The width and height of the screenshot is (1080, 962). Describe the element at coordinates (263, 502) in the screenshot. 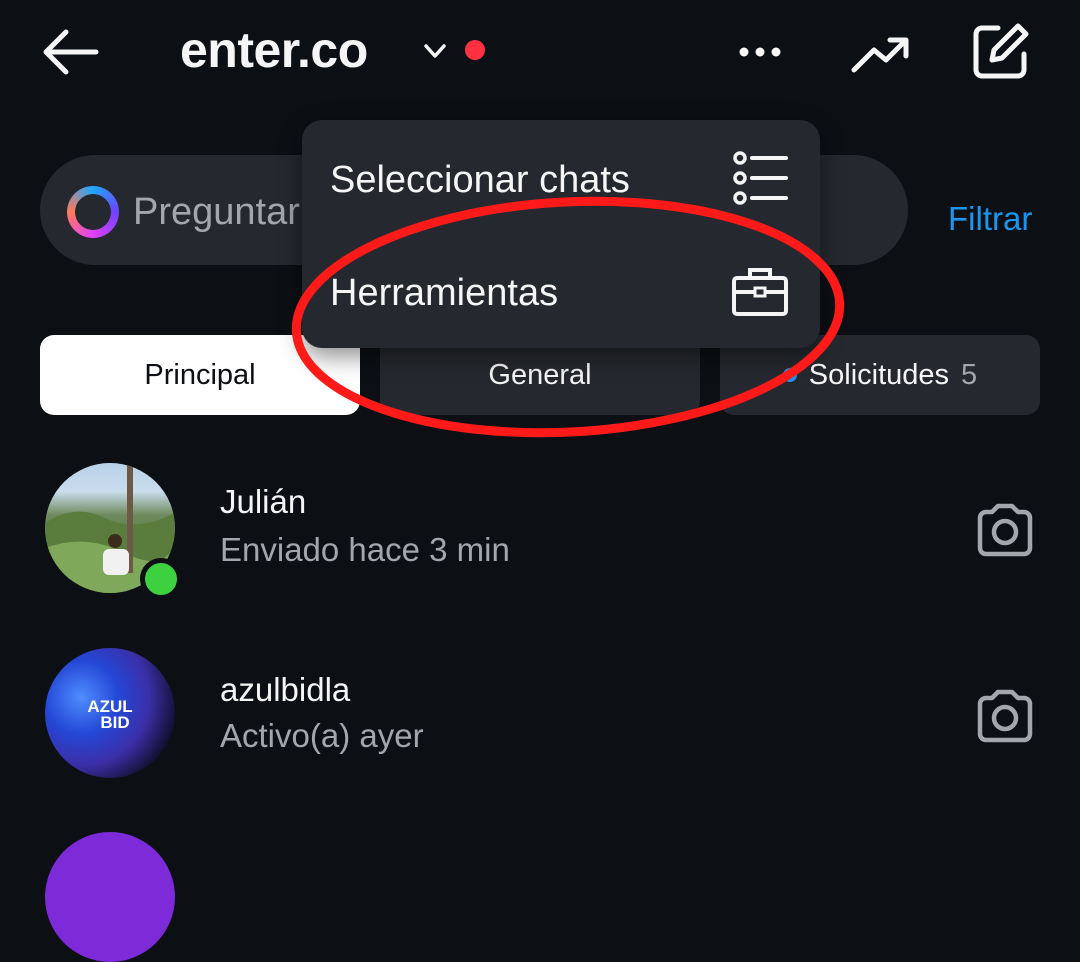

I see `chat-name: Julián` at that location.